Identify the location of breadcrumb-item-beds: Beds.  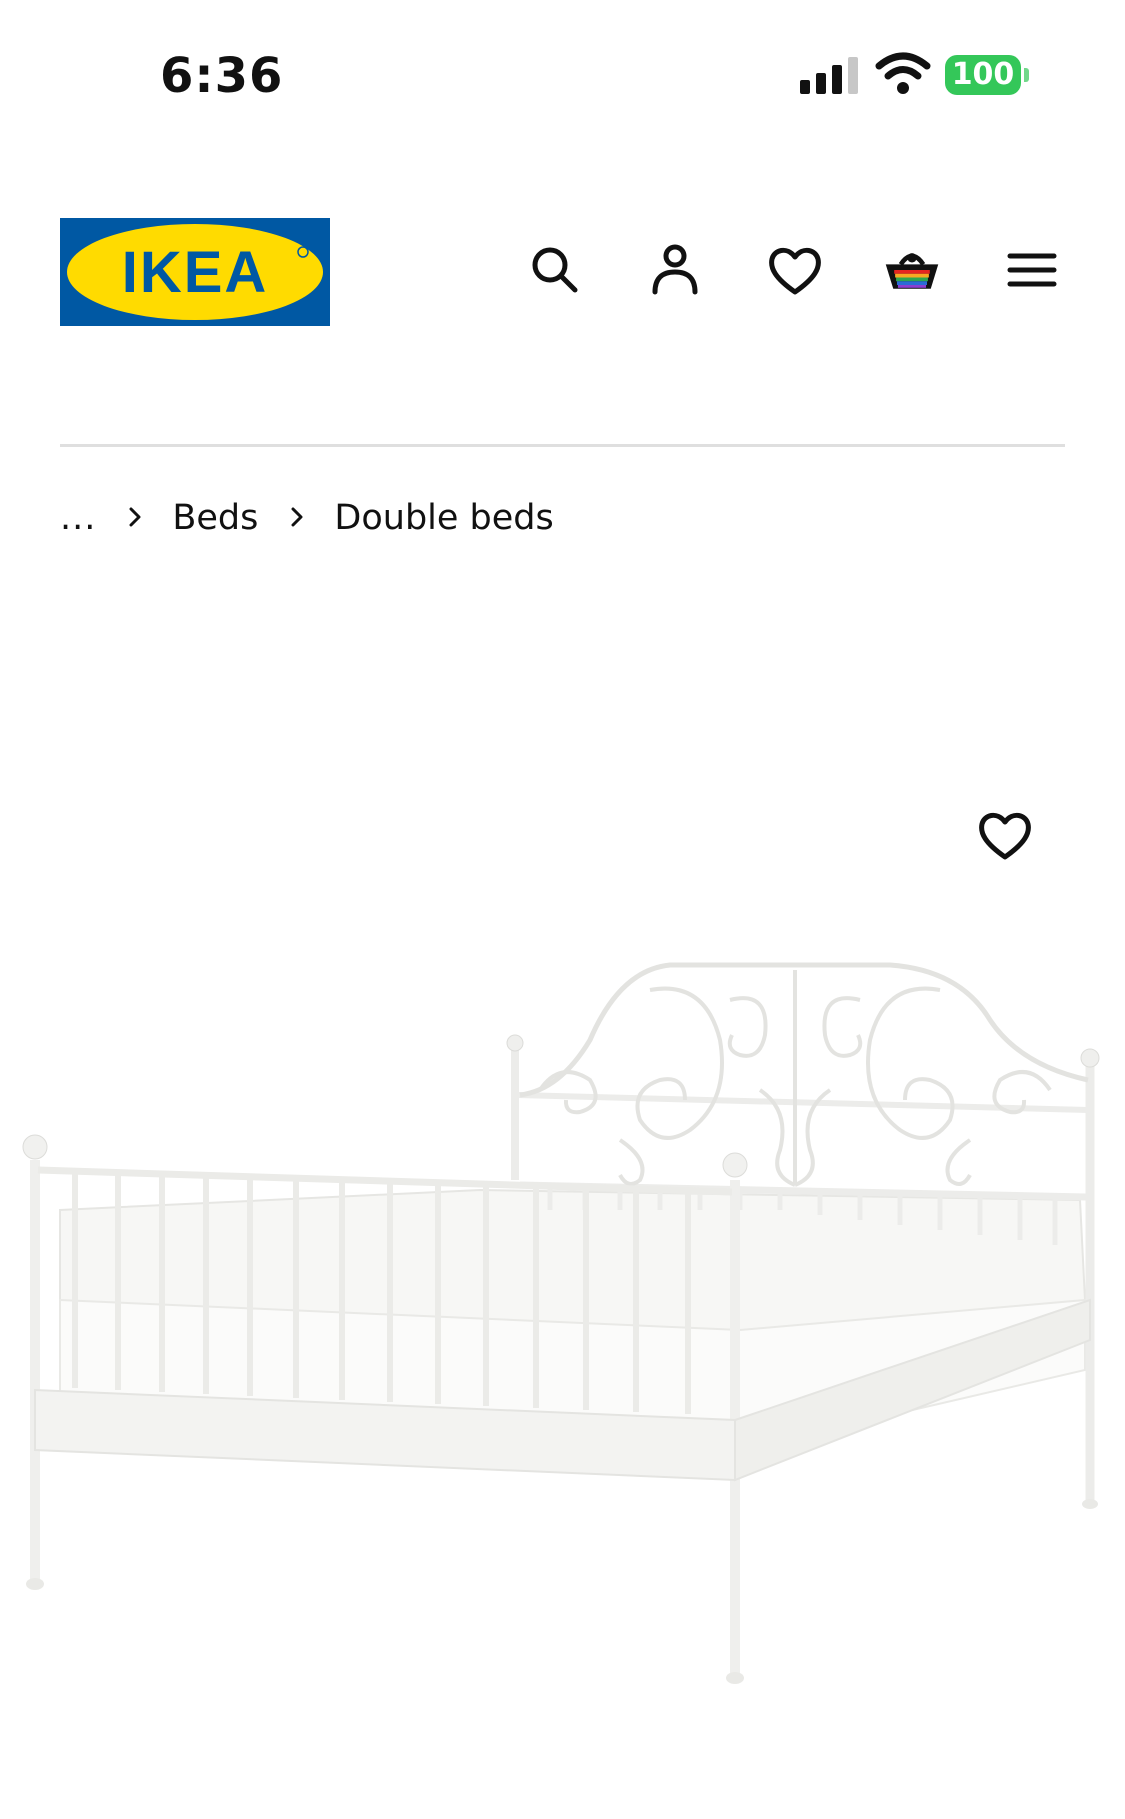
(215, 518).